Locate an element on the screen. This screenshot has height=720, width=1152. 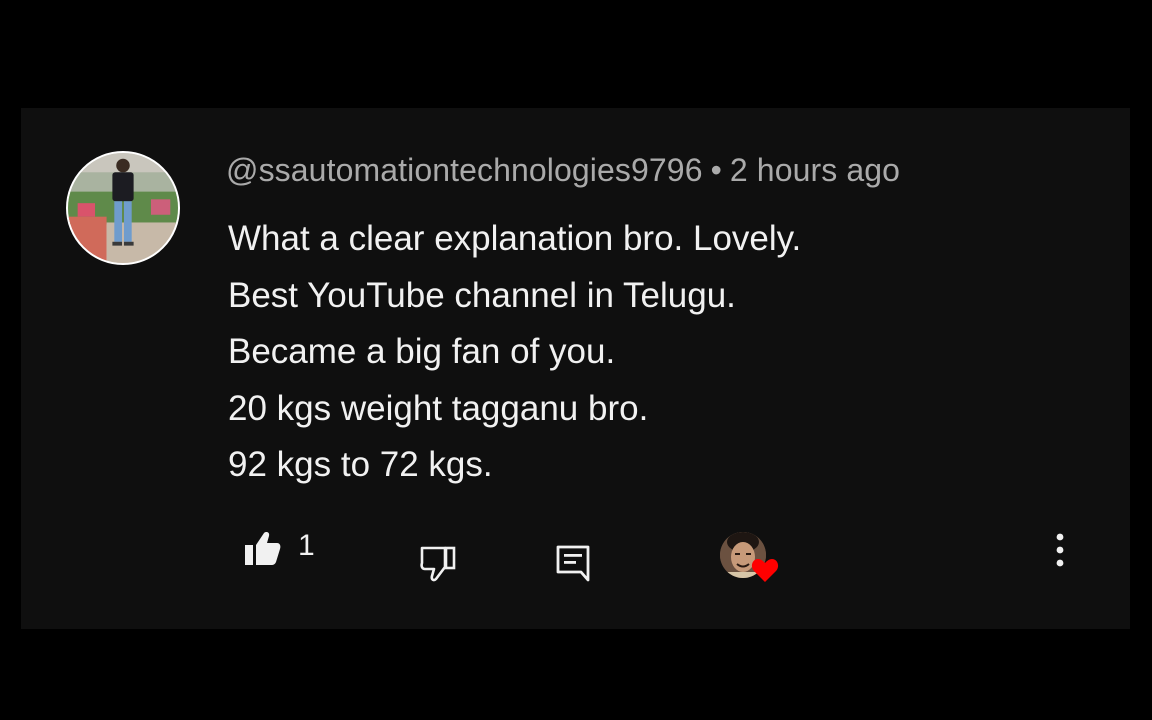
more-options-button is located at coordinates (1060, 550).